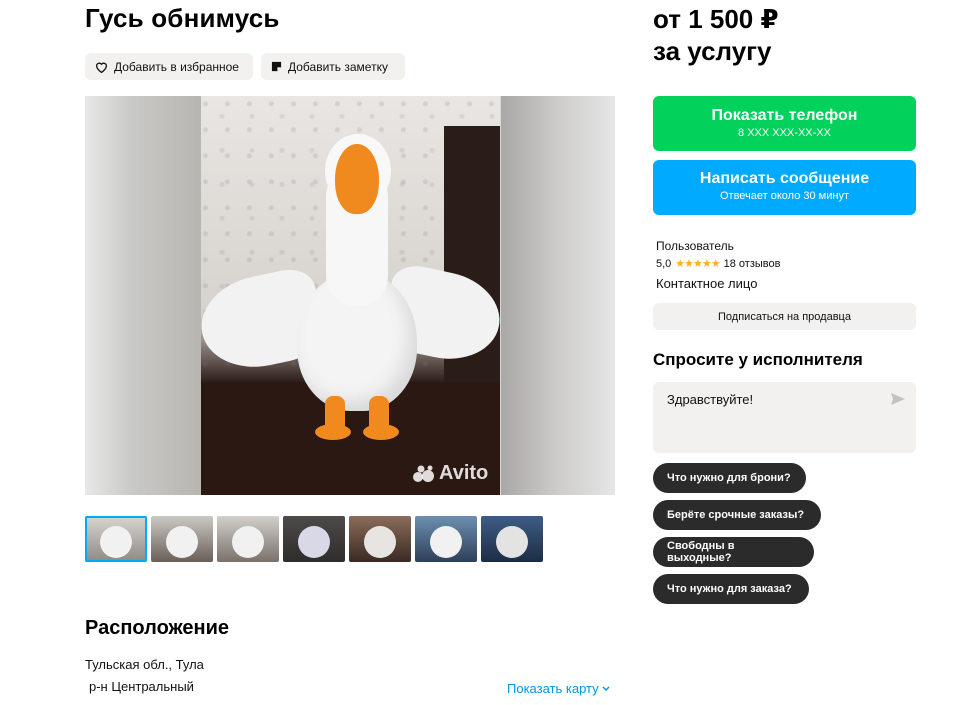 The image size is (960, 705). I want to click on add-note-label: Добавить заметку, so click(338, 66).